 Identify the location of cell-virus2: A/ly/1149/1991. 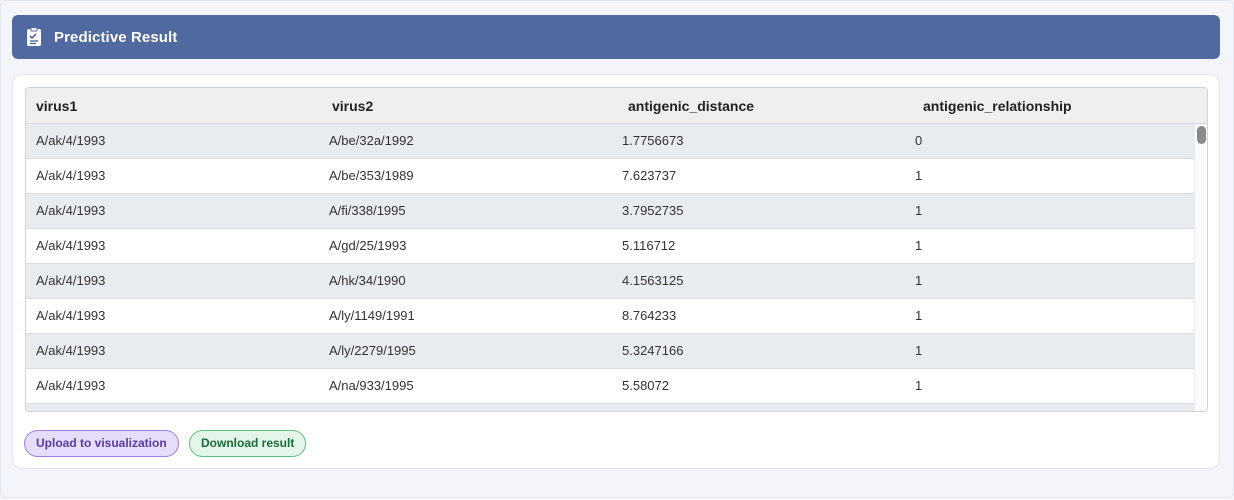
(372, 315).